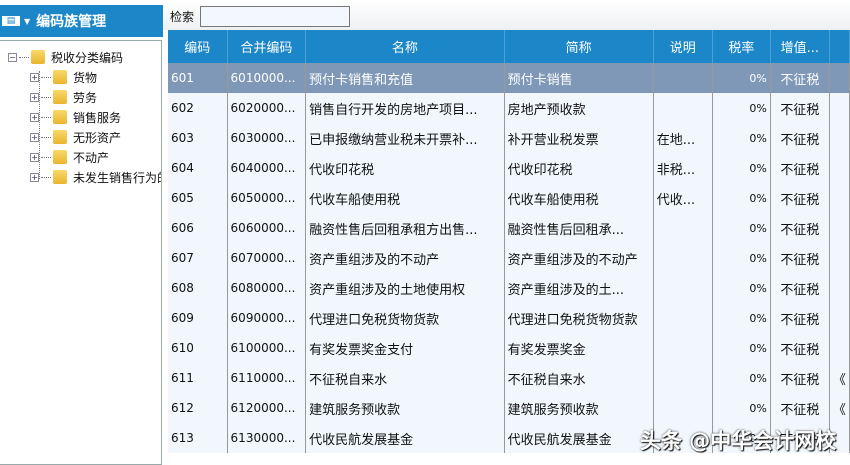 This screenshot has width=850, height=465. What do you see at coordinates (579, 348) in the screenshot?
I see `table-cell: 有奖发票奖金` at bounding box center [579, 348].